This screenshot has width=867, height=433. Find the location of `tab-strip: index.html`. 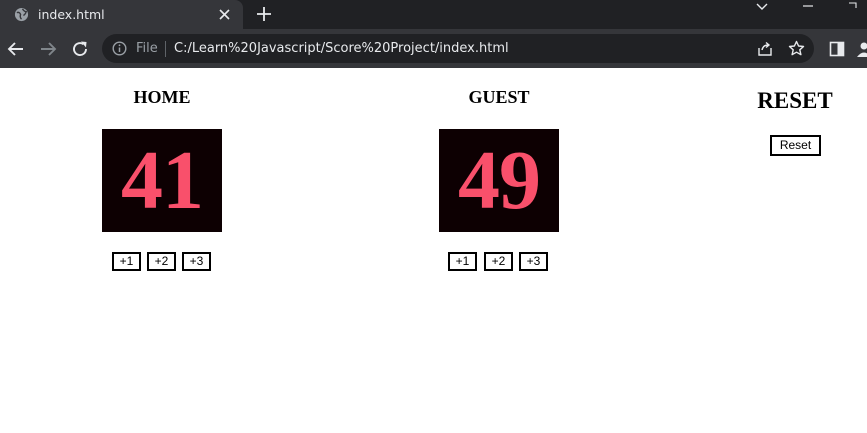

tab-strip: index.html is located at coordinates (433, 14).